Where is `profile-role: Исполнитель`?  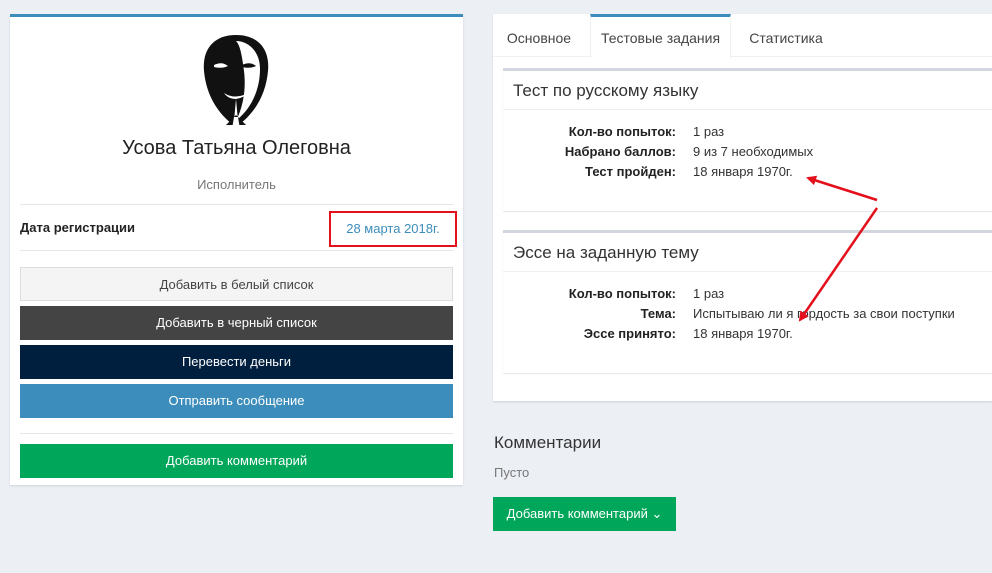 profile-role: Исполнитель is located at coordinates (236, 184).